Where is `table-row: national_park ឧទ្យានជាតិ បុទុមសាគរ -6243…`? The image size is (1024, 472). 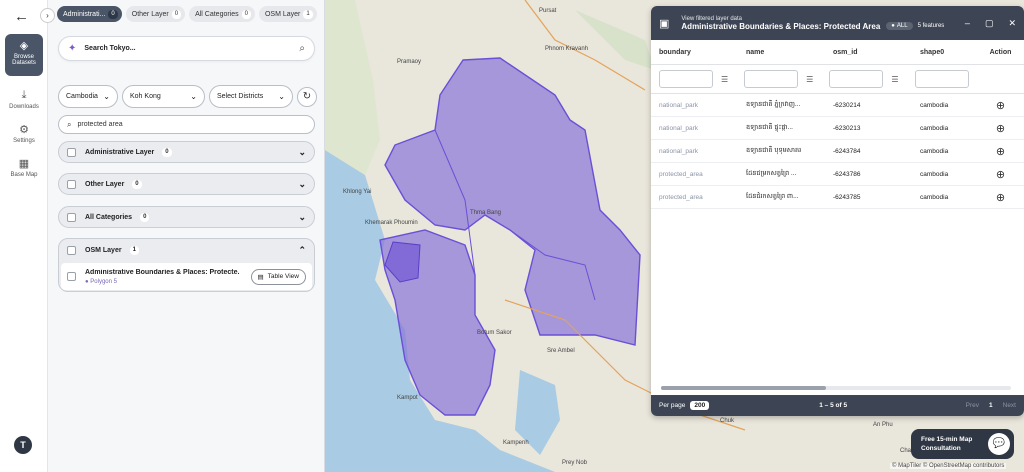 table-row: national_park ឧទ្យានជាតិ បុទុមសាគរ -6243… is located at coordinates (837, 151).